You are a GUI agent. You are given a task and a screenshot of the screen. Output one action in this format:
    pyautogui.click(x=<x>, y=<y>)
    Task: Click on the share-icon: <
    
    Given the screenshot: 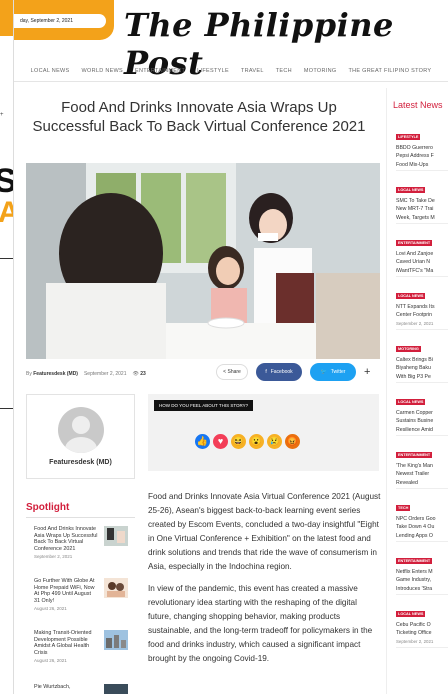 What is the action you would take?
    pyautogui.click(x=225, y=372)
    